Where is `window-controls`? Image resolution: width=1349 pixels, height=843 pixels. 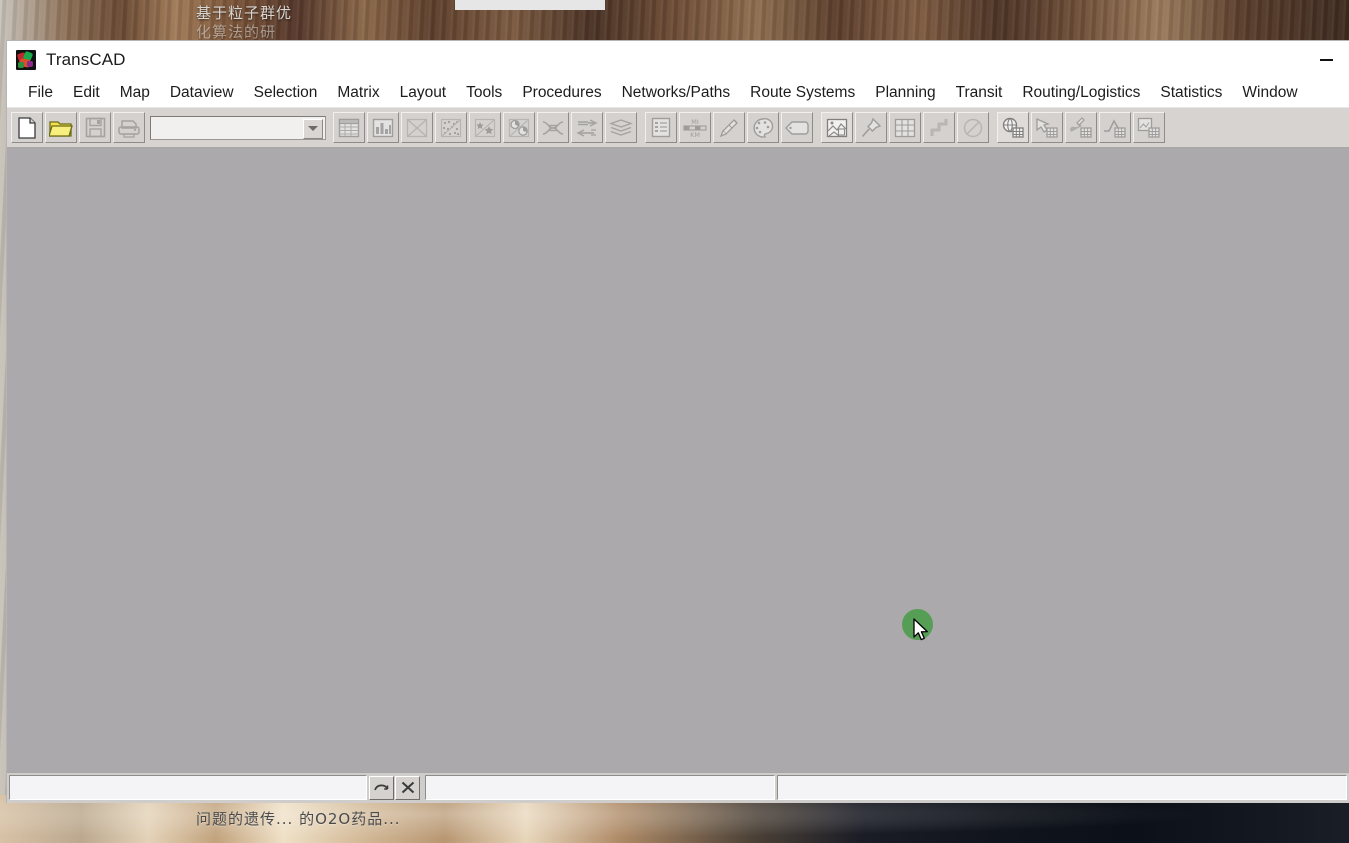
window-controls is located at coordinates (1326, 60).